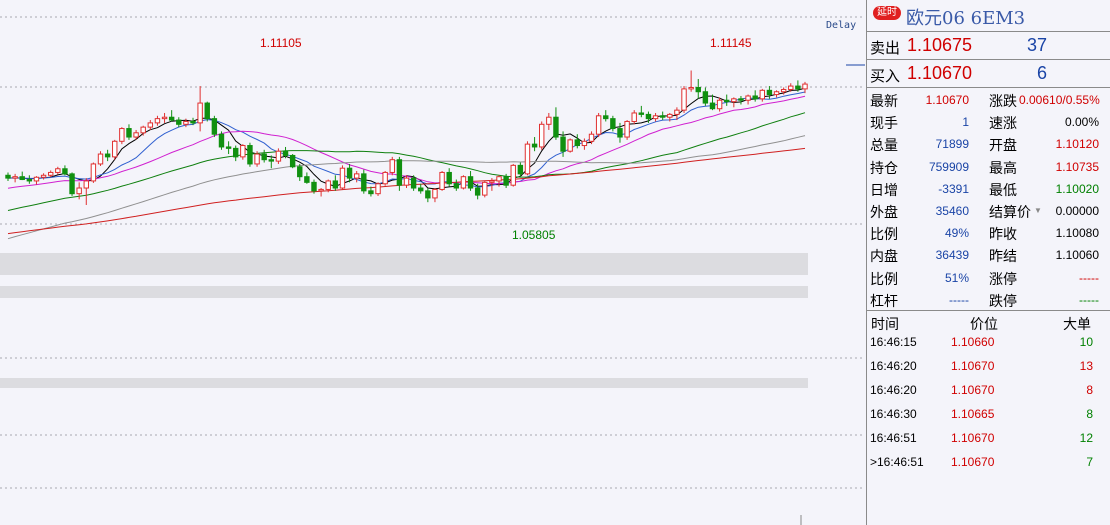 The height and width of the screenshot is (525, 1110). I want to click on high-annotation-right: 1.11145, so click(731, 43).